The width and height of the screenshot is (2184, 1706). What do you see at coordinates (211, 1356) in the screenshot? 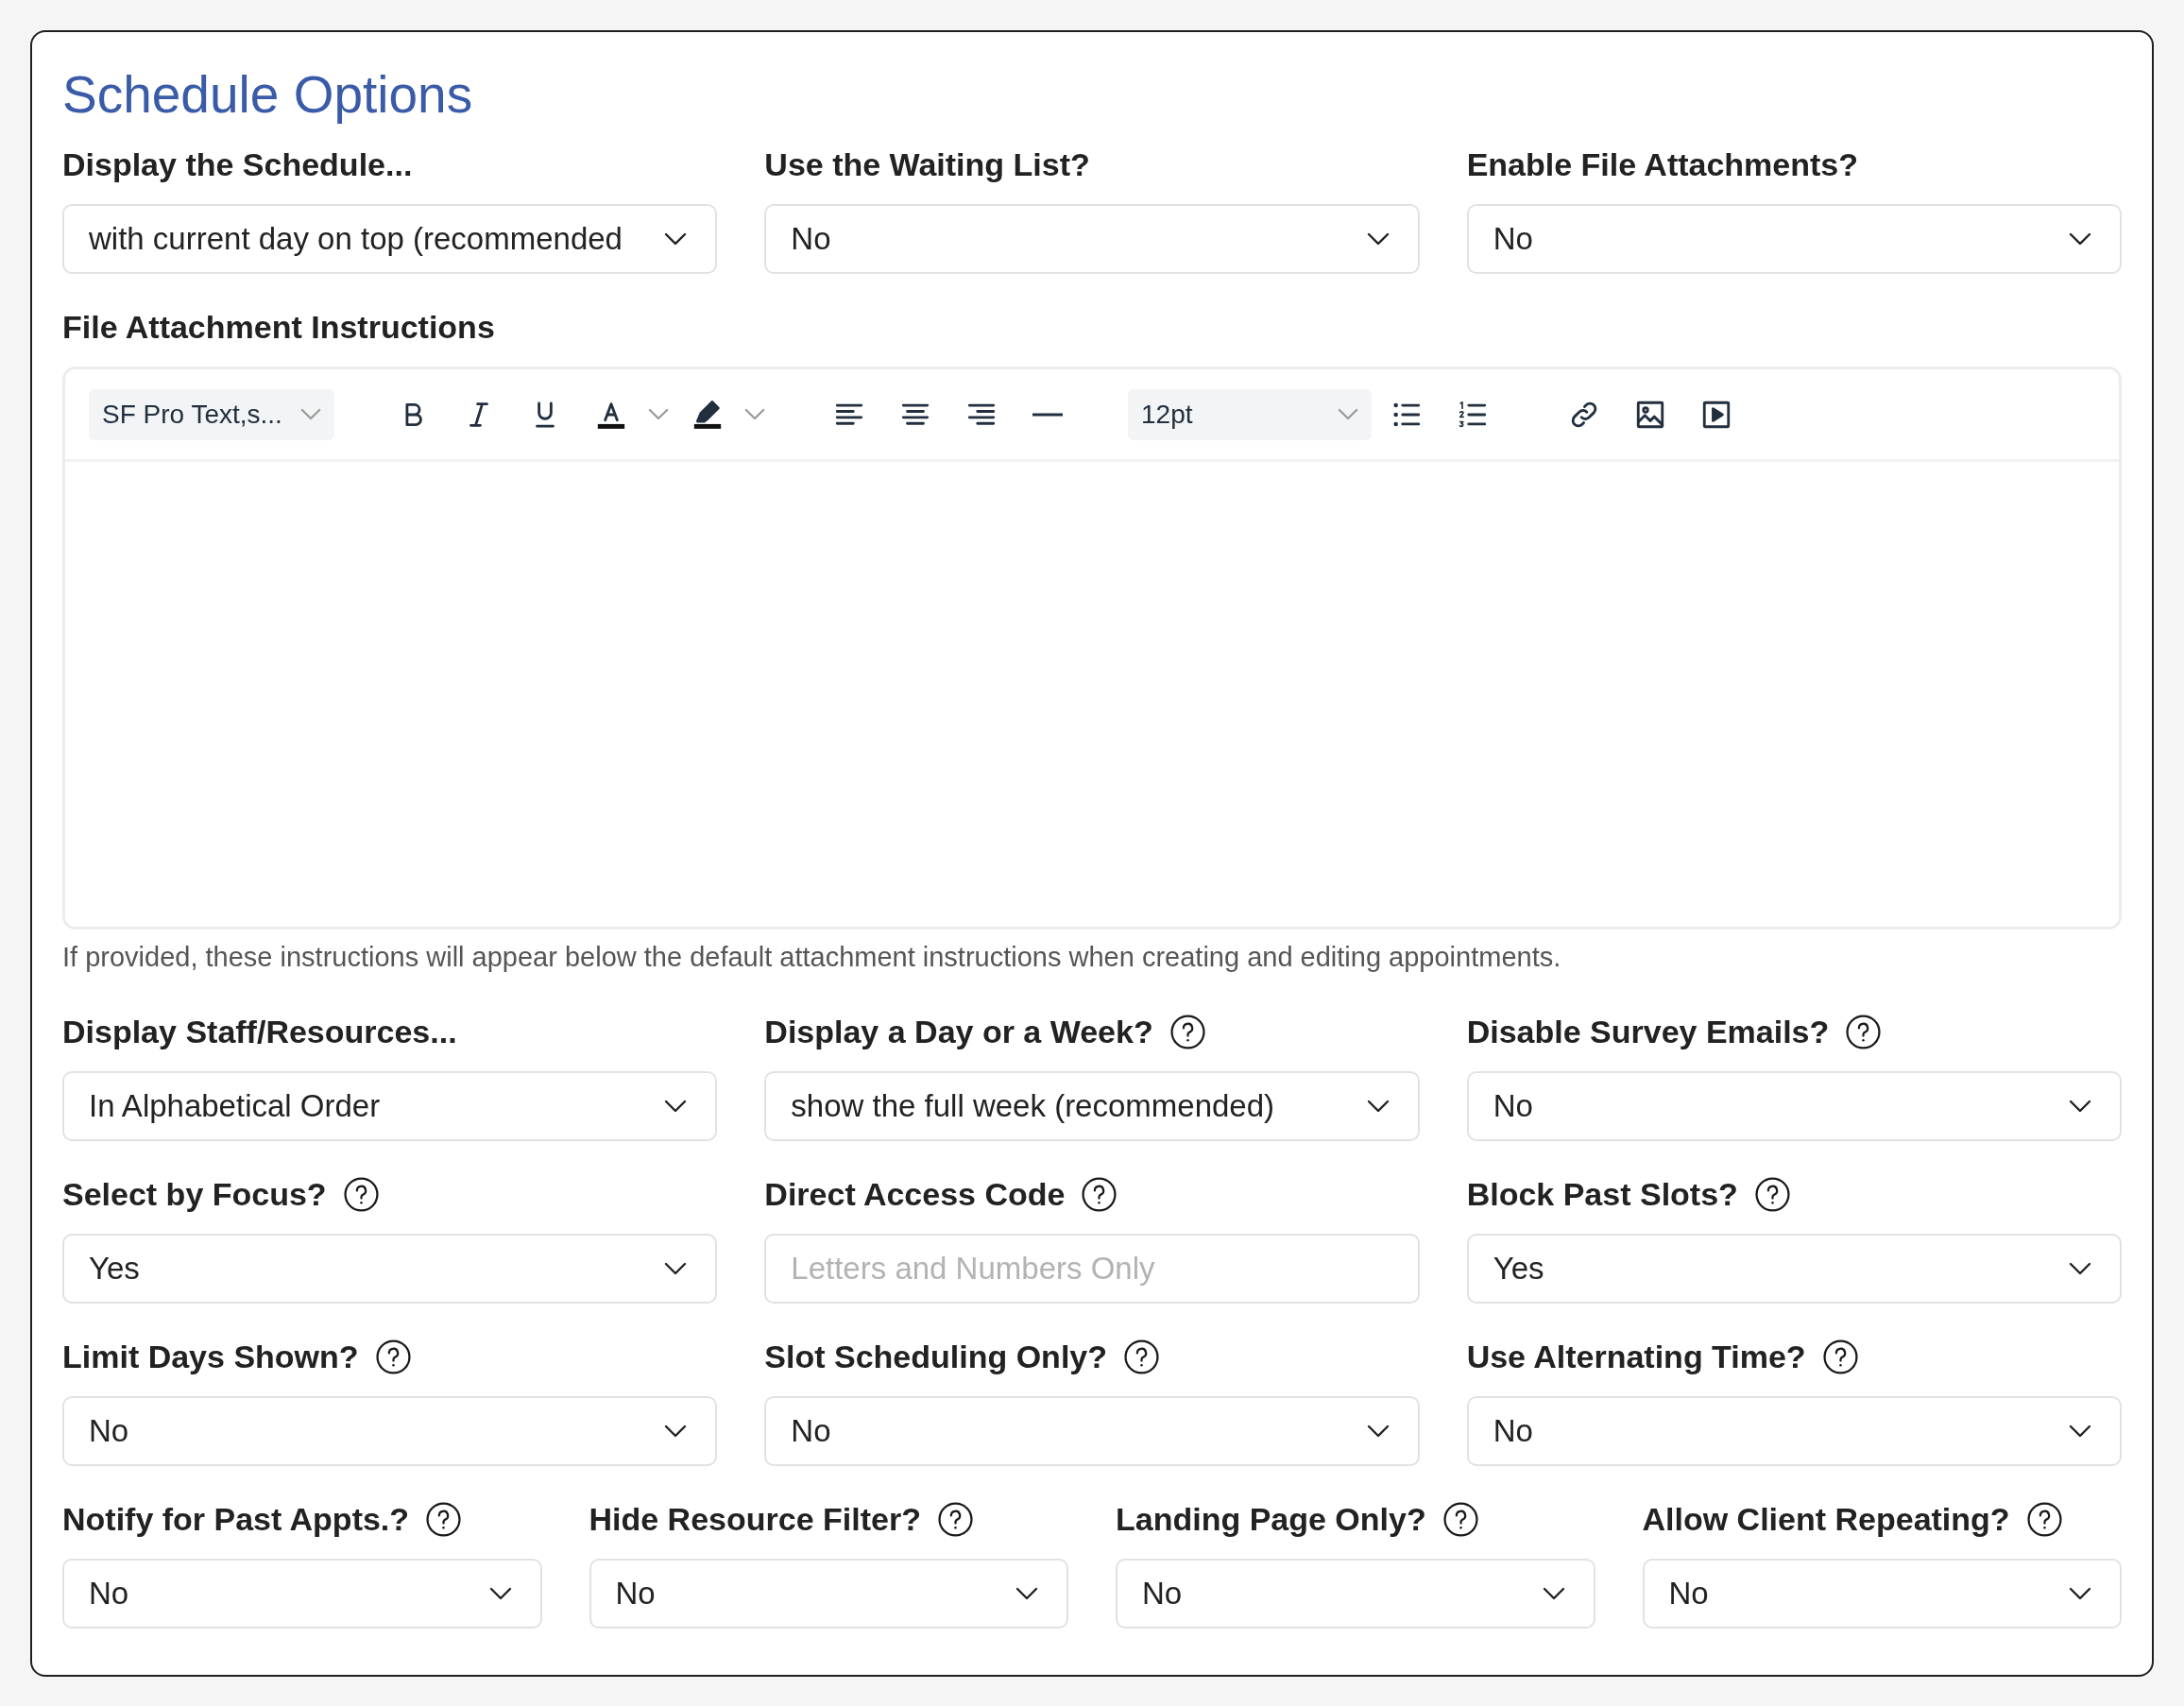
I see `field-label: Limit Days Shown?` at bounding box center [211, 1356].